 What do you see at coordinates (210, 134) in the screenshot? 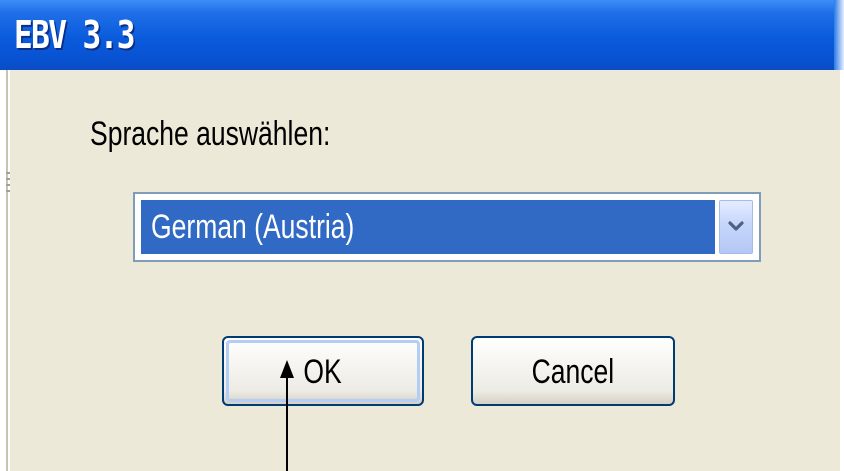
I see `language-prompt-label: Sprache auswählen:` at bounding box center [210, 134].